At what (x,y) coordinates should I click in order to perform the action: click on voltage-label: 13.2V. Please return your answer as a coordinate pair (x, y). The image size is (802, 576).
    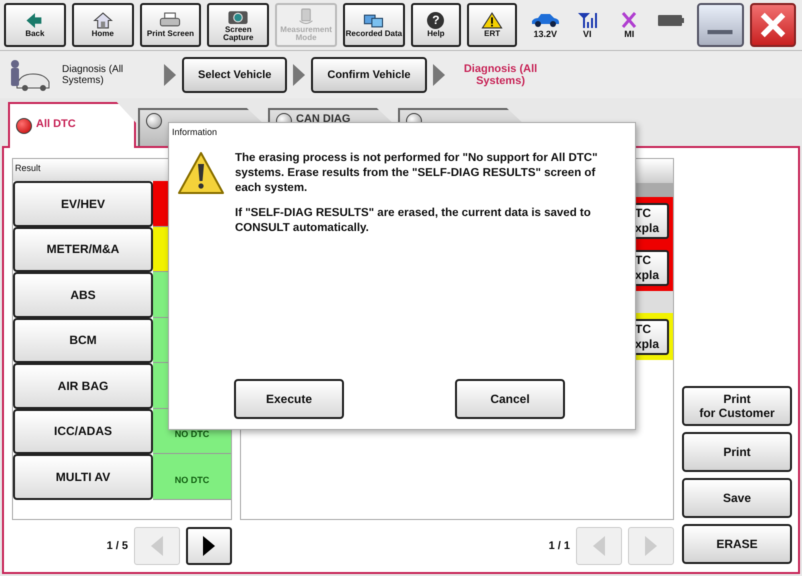
    Looking at the image, I should click on (545, 34).